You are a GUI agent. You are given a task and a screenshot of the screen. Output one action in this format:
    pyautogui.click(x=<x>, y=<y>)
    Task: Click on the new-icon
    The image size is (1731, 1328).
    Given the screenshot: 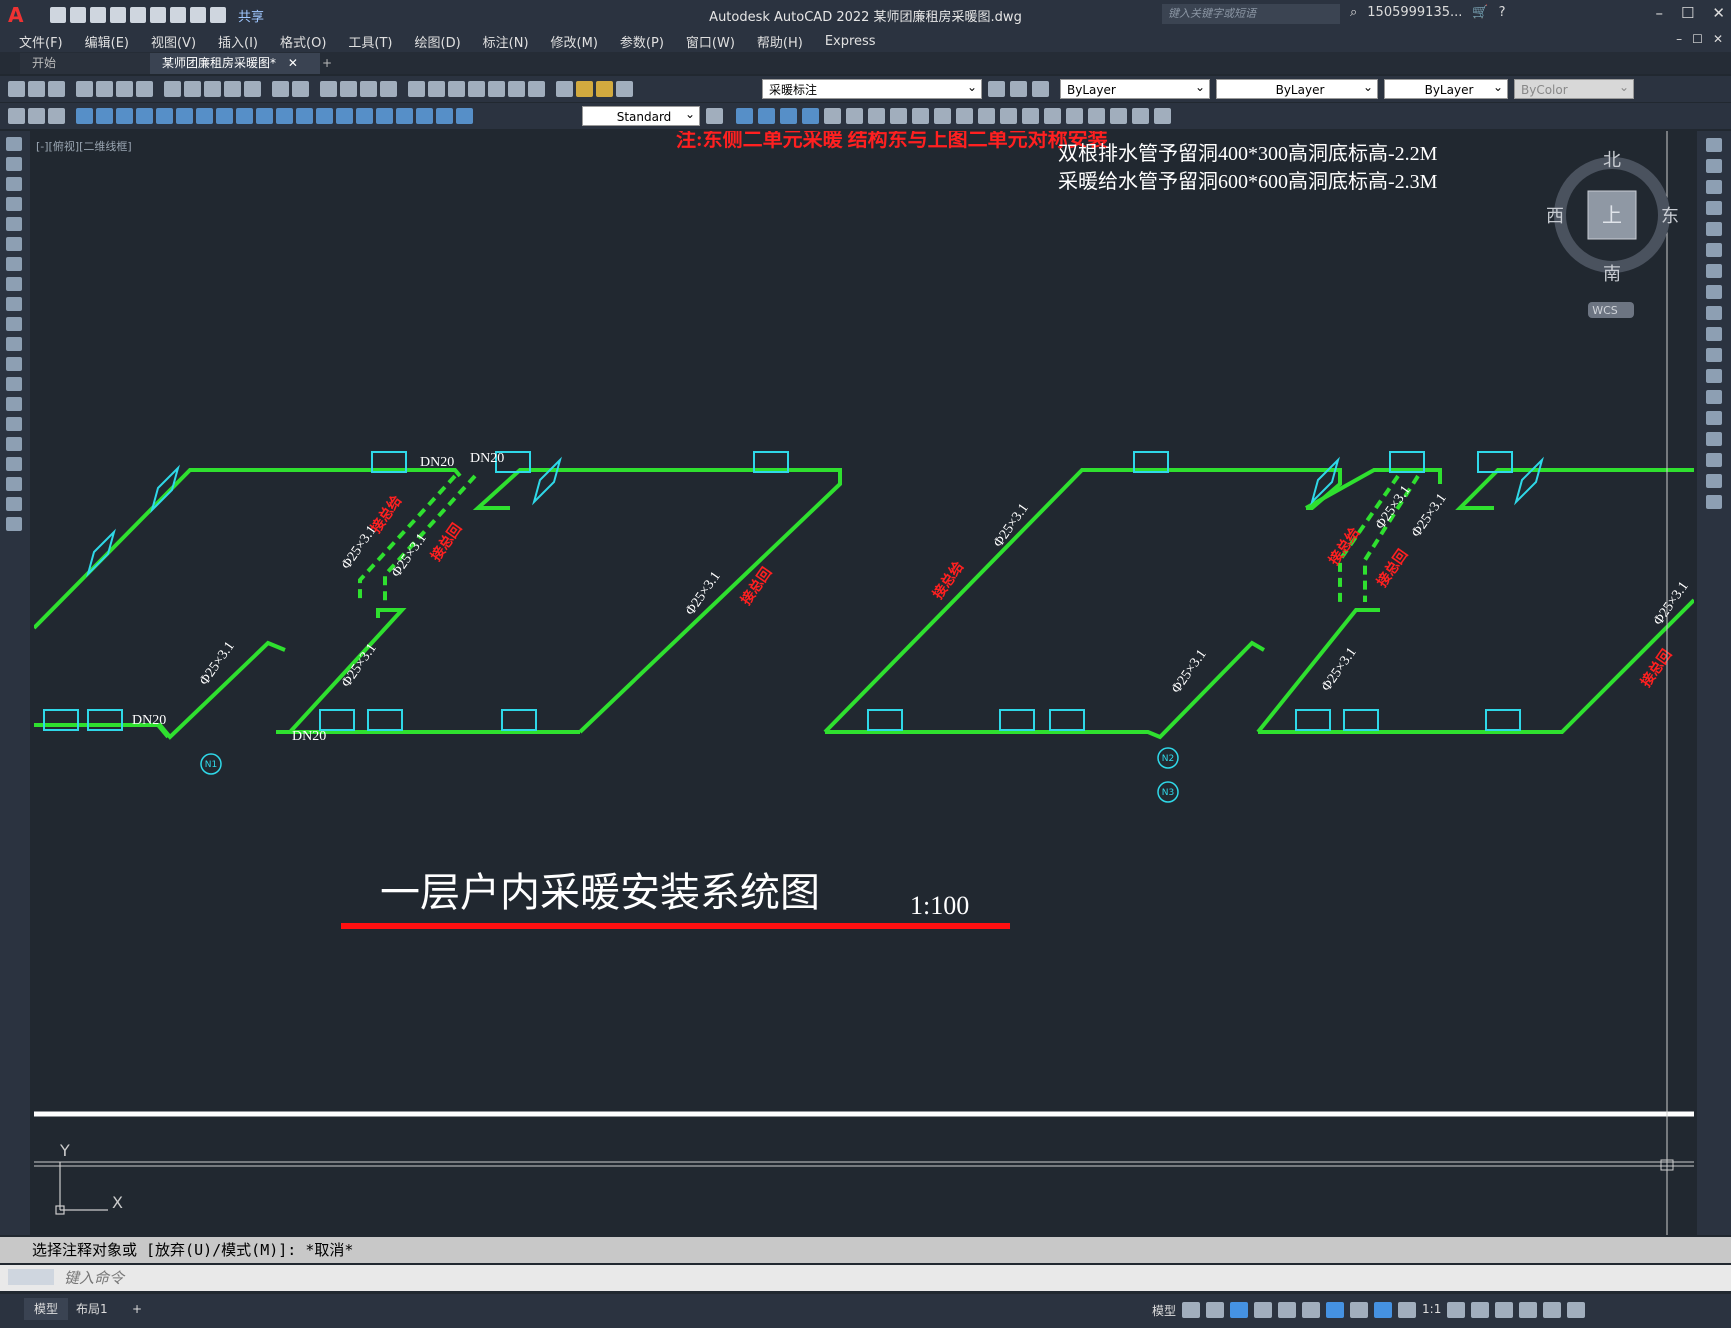 What is the action you would take?
    pyautogui.click(x=58, y=15)
    